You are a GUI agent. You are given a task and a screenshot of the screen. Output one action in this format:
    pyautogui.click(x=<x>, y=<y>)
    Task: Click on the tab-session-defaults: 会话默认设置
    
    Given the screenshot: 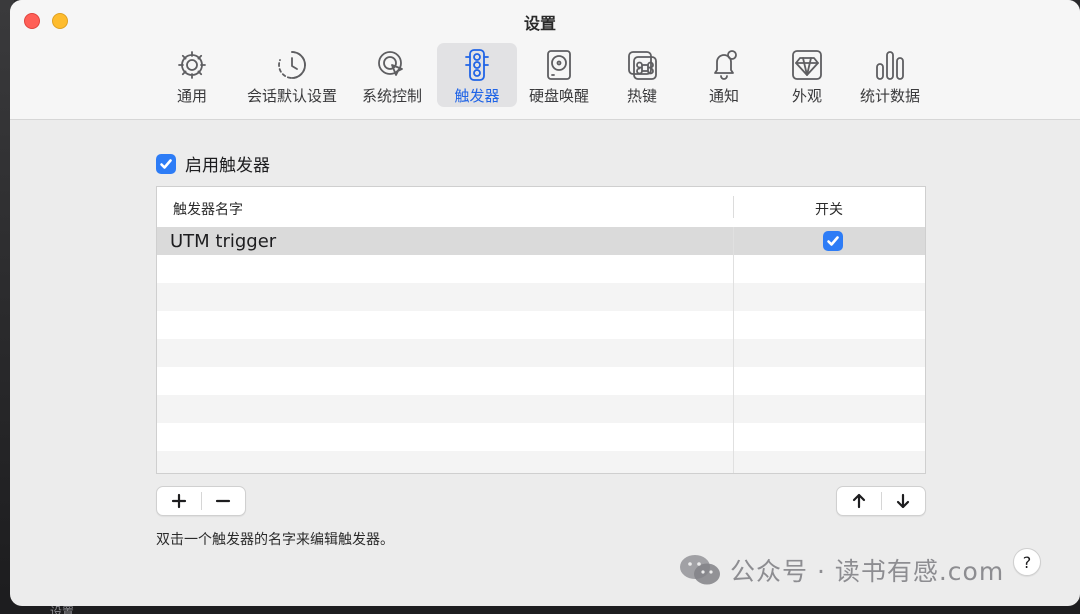 What is the action you would take?
    pyautogui.click(x=292, y=75)
    